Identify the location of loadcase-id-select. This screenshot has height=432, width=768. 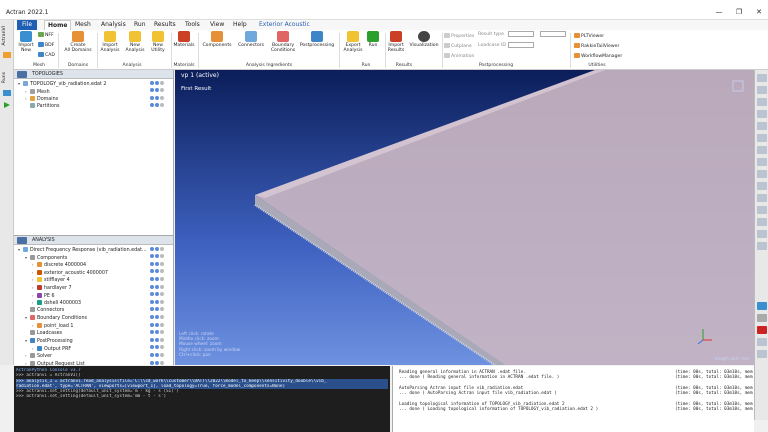
(521, 45).